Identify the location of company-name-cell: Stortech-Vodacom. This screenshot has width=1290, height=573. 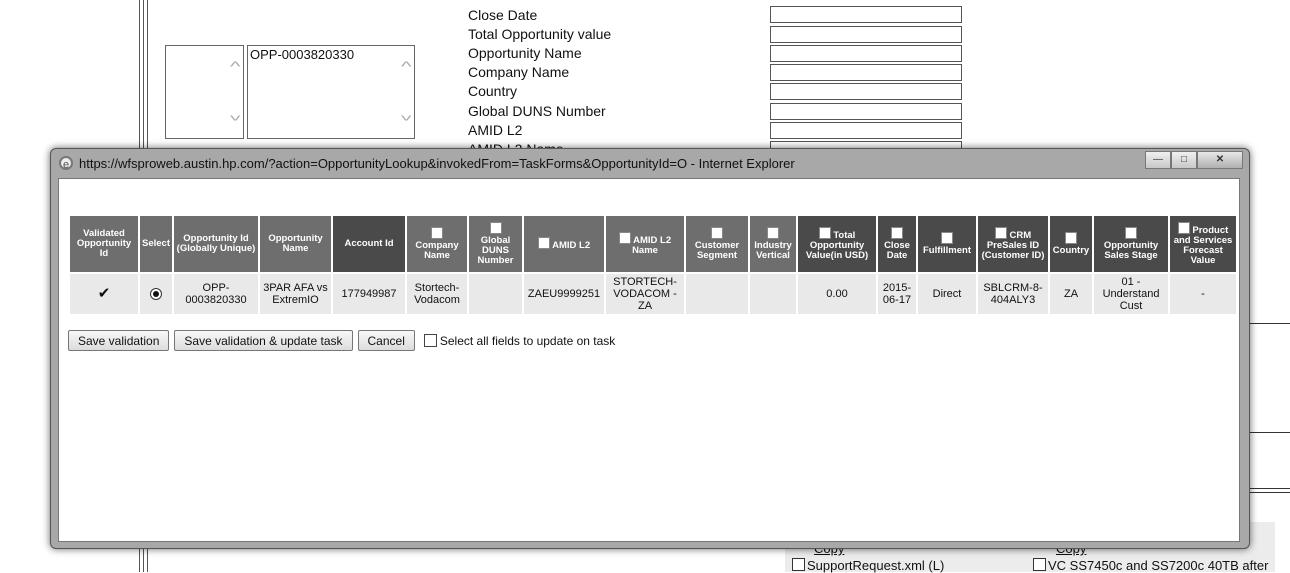
(437, 294).